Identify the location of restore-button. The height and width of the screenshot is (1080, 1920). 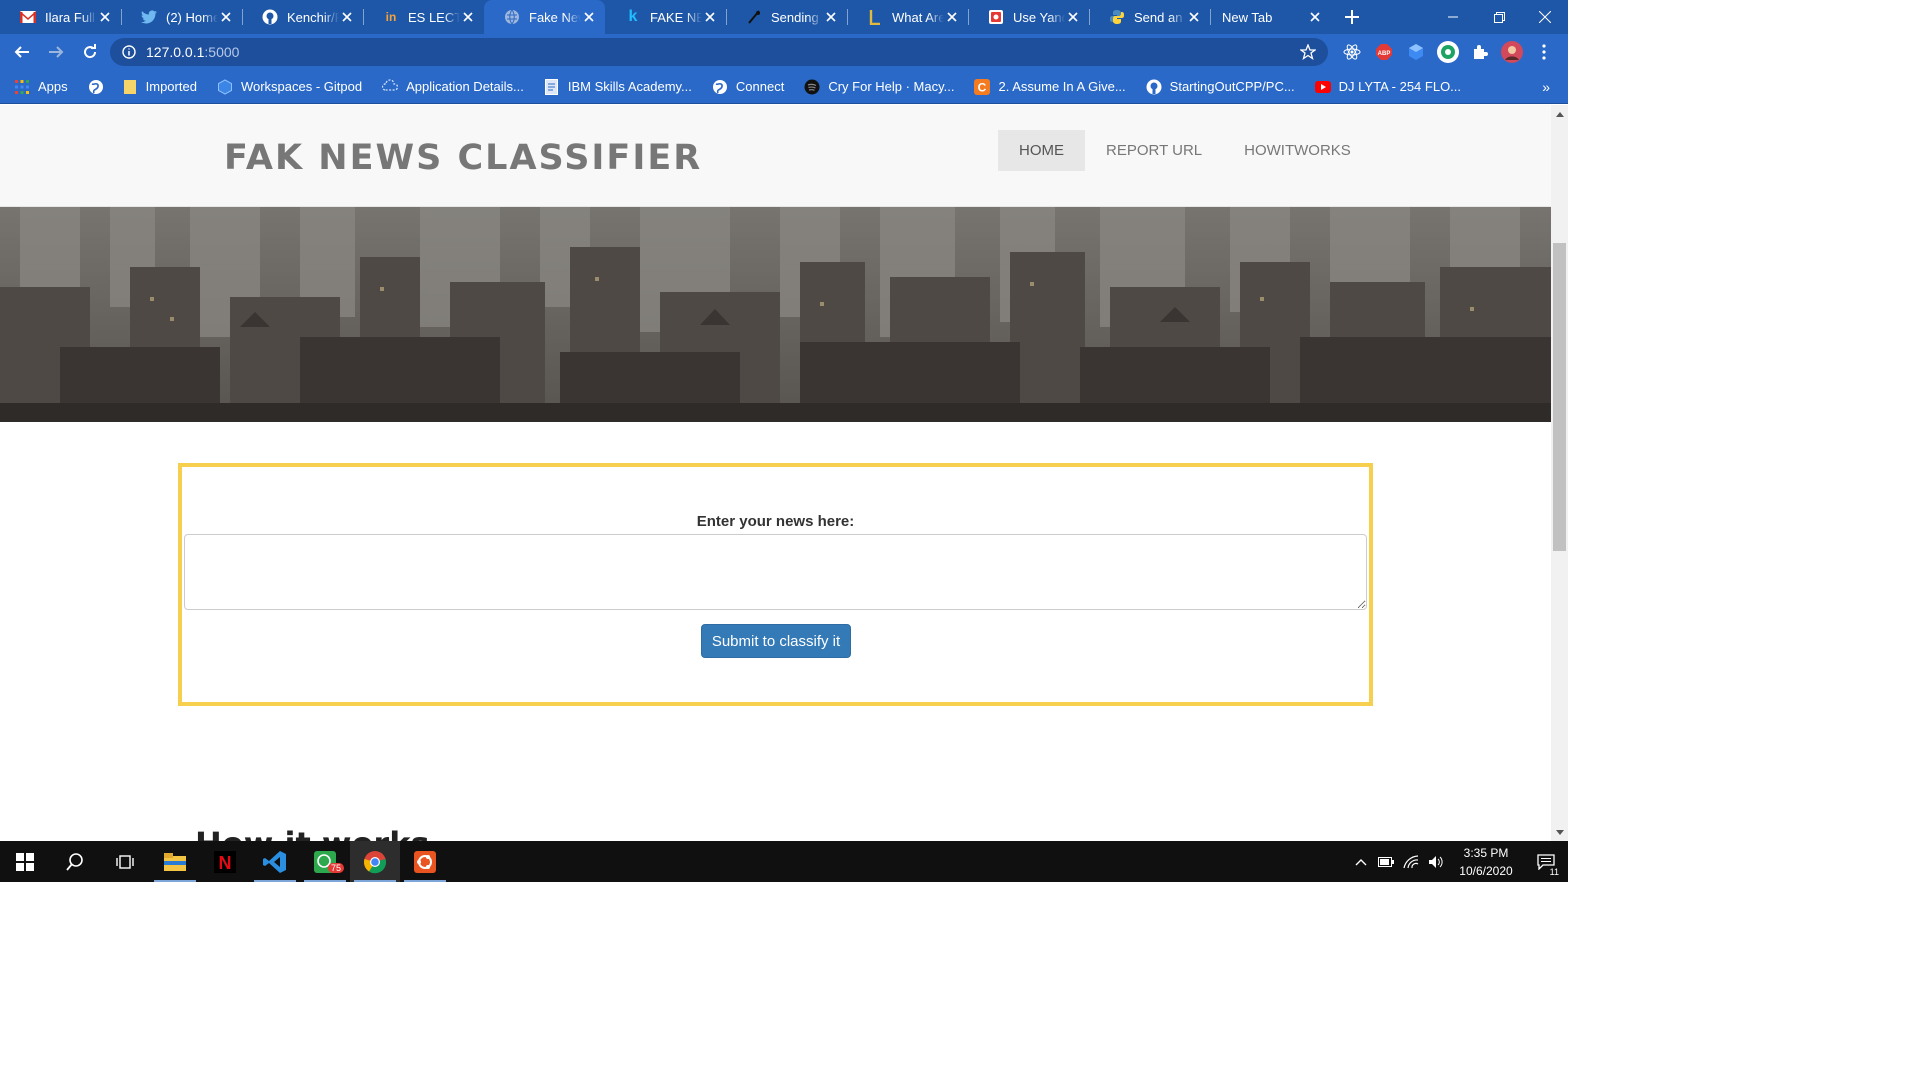
(1499, 17).